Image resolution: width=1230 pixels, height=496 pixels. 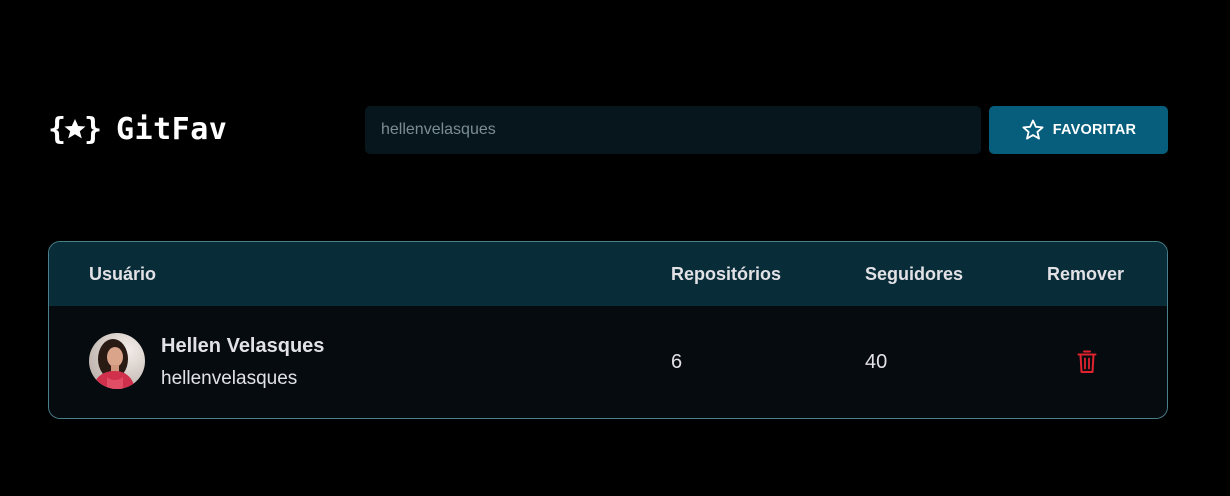 What do you see at coordinates (117, 361) in the screenshot?
I see `avatar` at bounding box center [117, 361].